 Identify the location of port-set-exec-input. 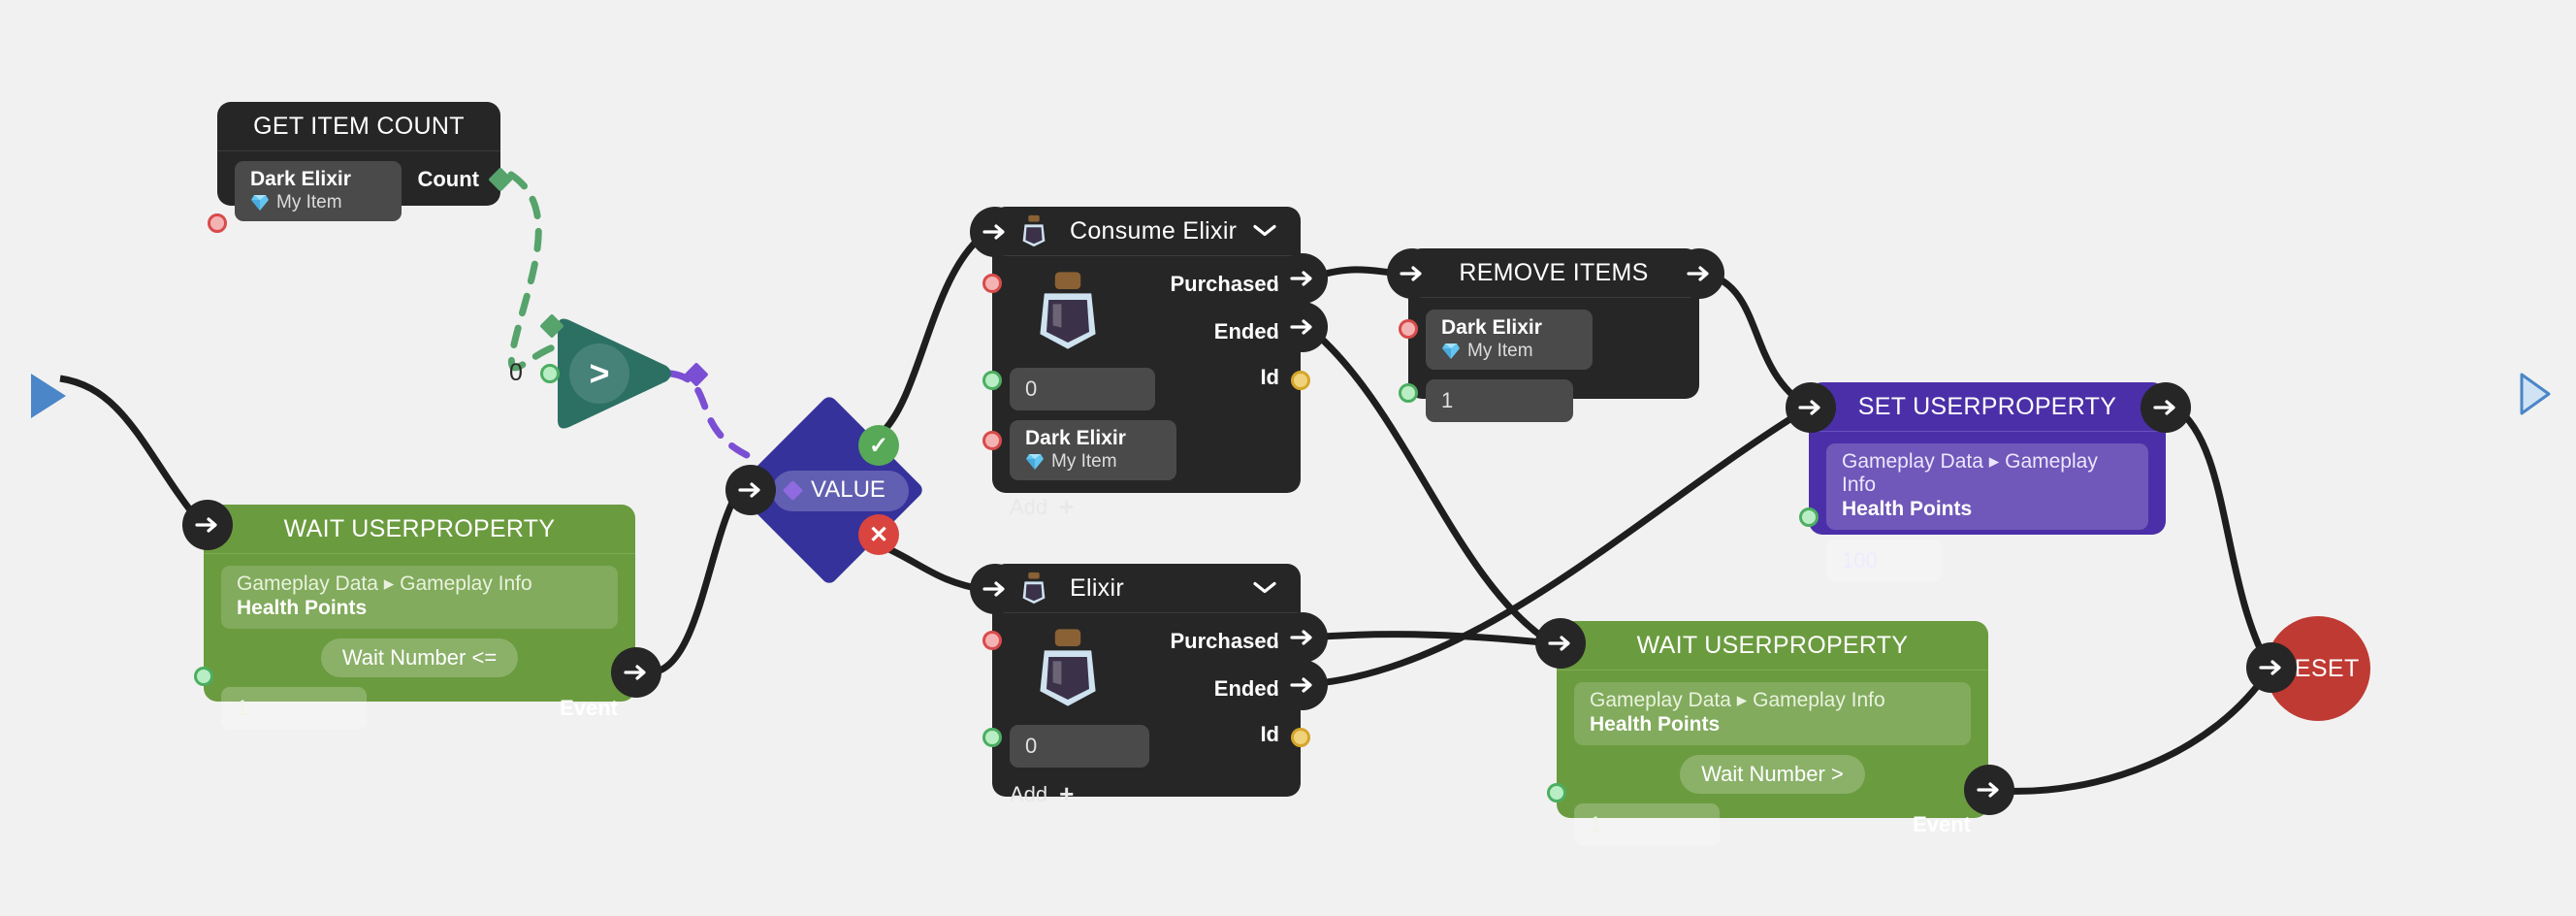
(1811, 407).